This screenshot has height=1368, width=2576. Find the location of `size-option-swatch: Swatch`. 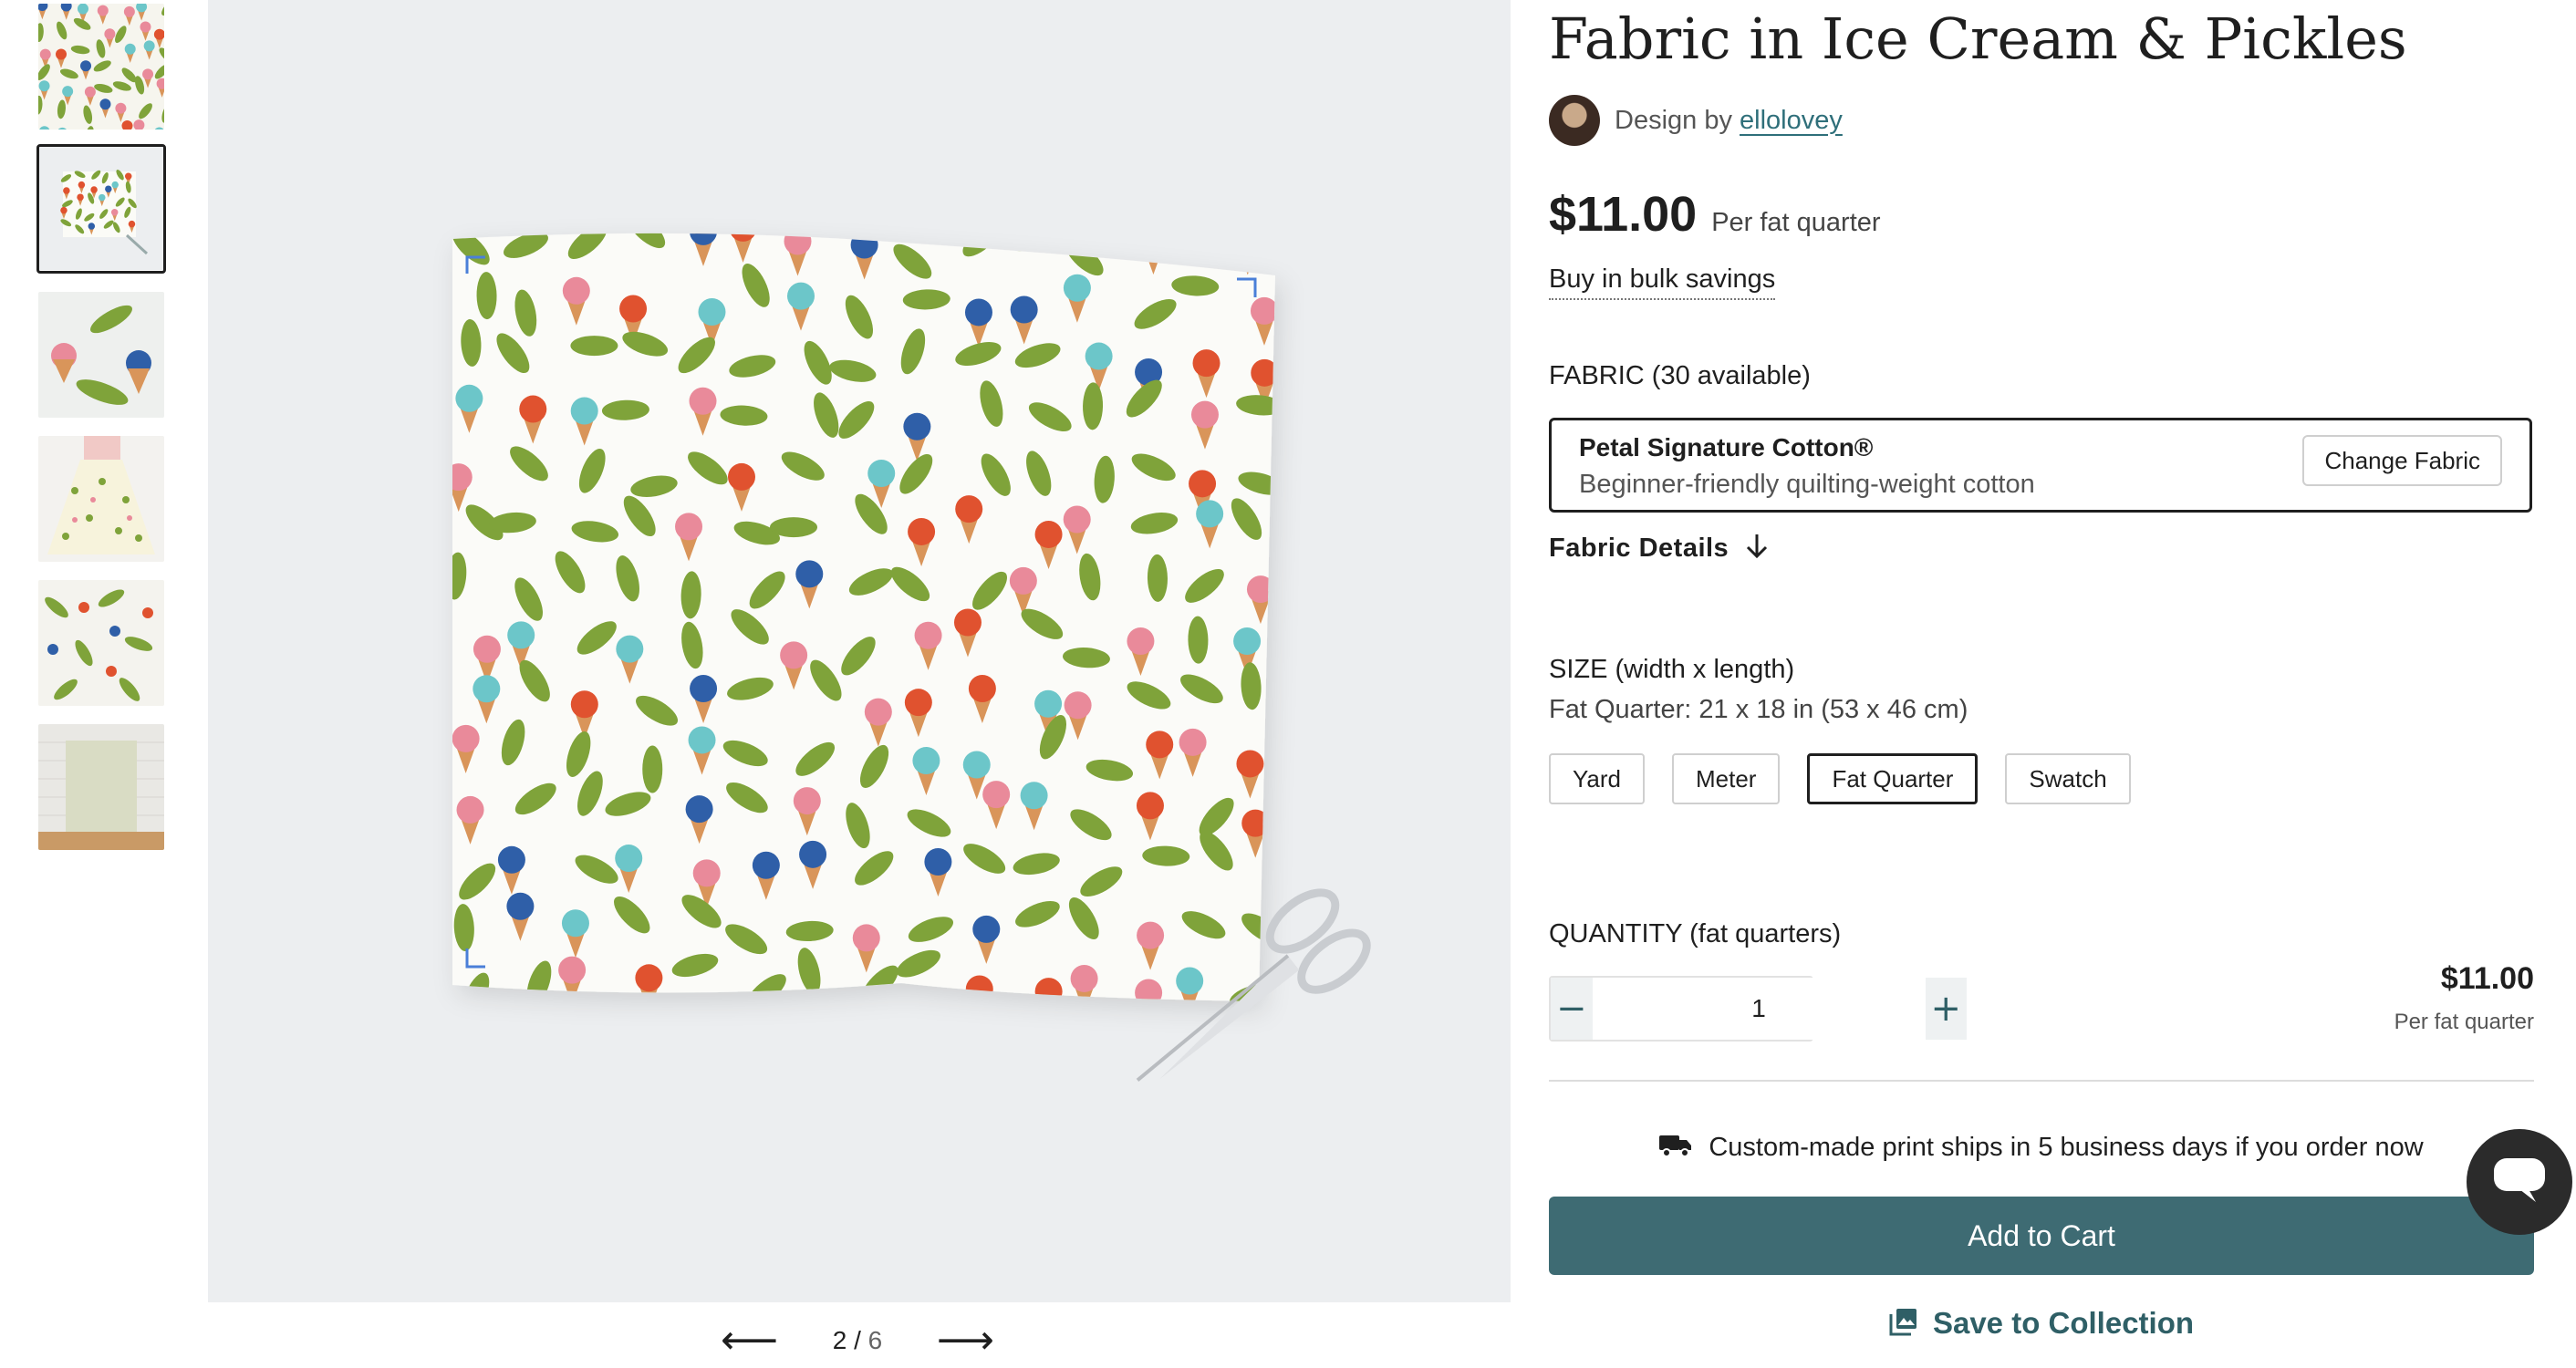

size-option-swatch: Swatch is located at coordinates (2068, 779).